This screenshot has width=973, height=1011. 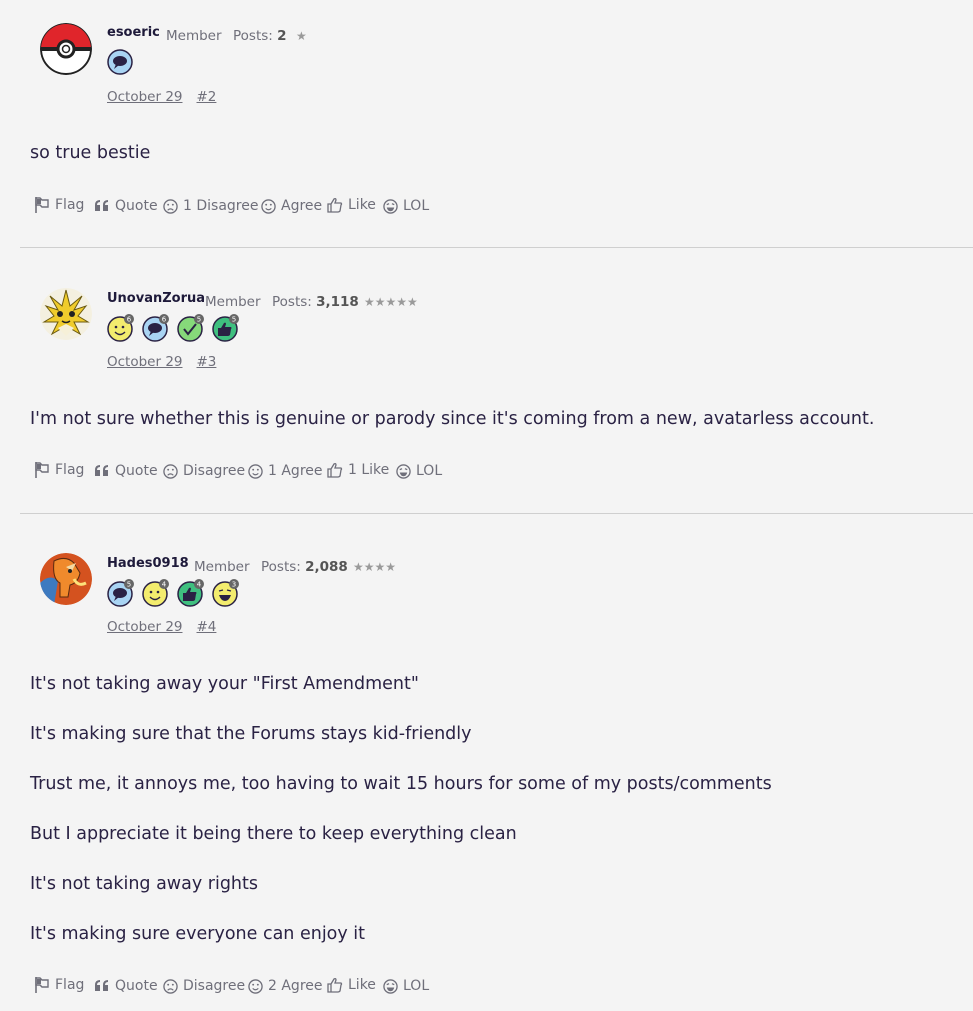 What do you see at coordinates (190, 593) in the screenshot?
I see `thumbs-up-badge-icon: 4` at bounding box center [190, 593].